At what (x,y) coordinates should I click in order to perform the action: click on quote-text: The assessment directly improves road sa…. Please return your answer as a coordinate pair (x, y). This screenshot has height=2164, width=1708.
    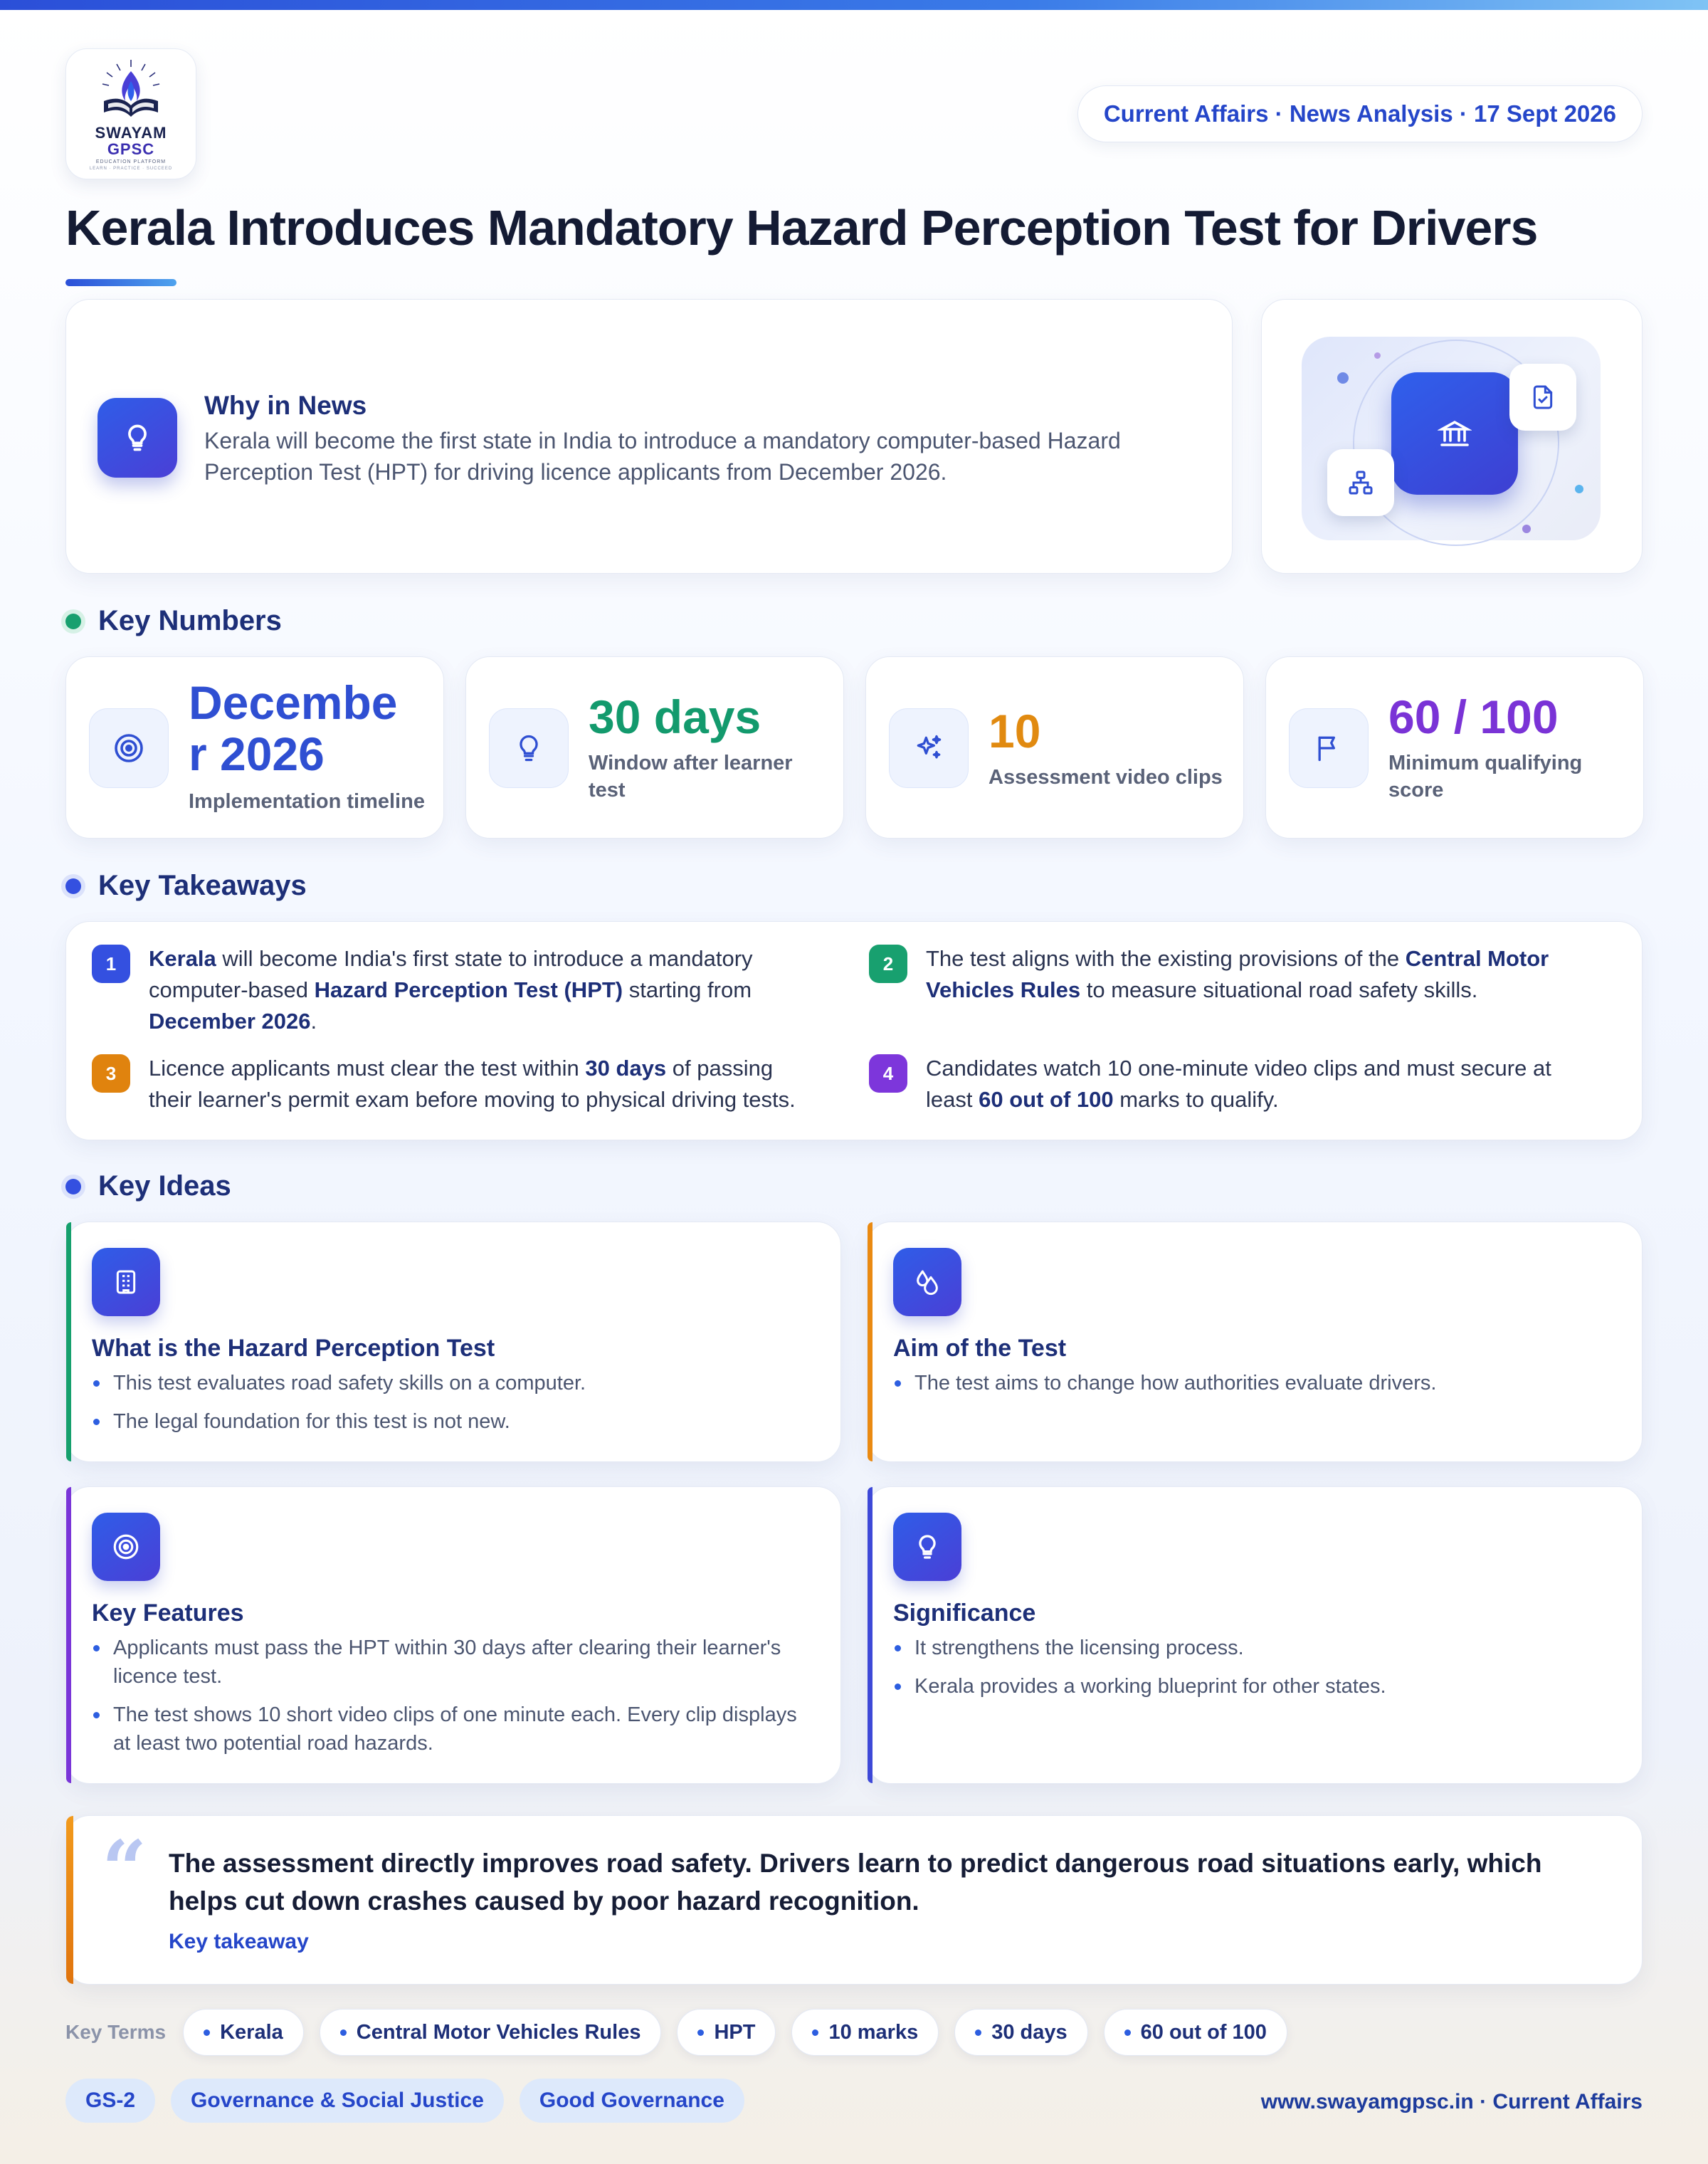
    Looking at the image, I should click on (855, 1883).